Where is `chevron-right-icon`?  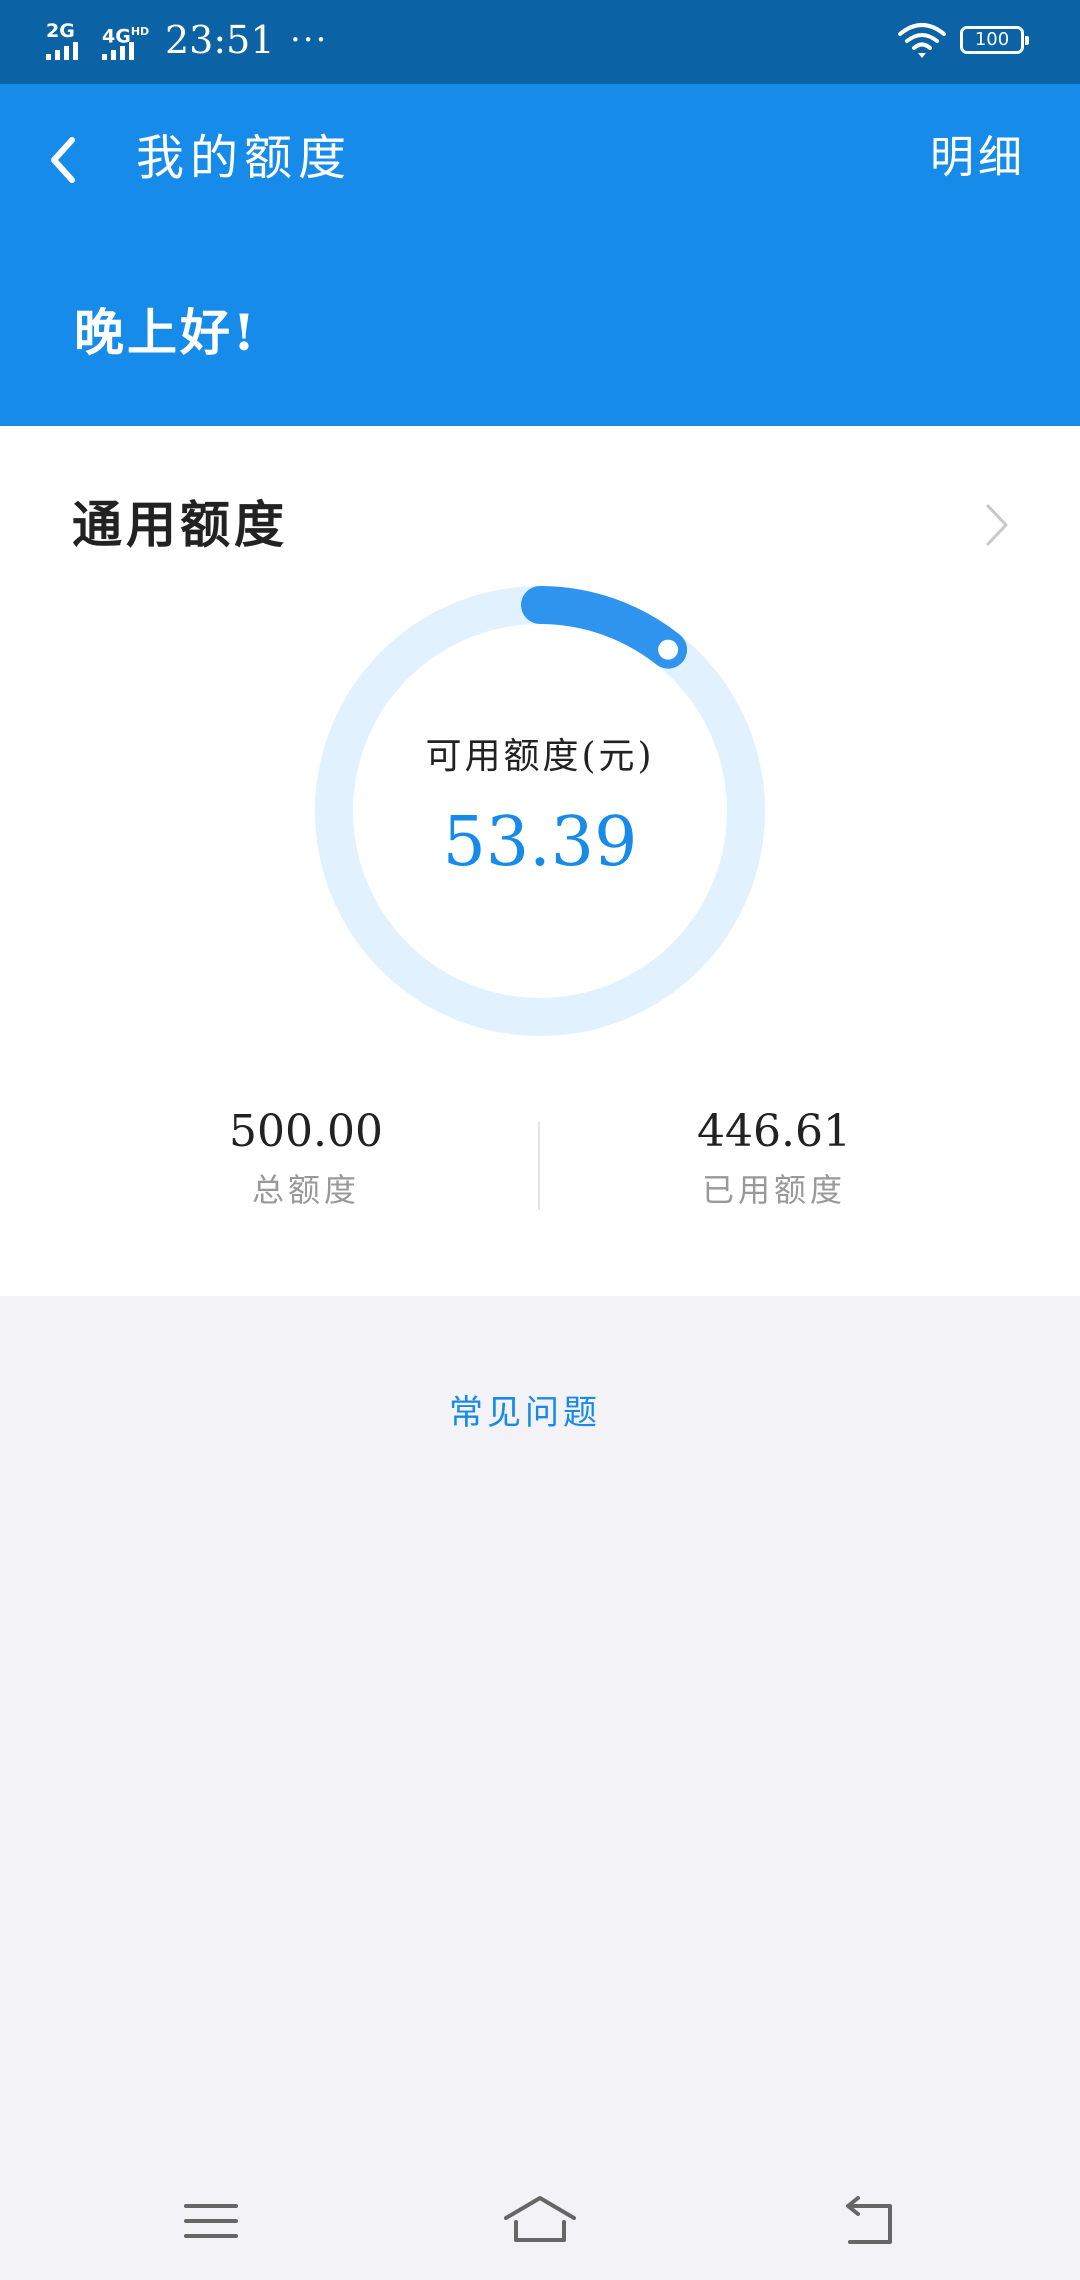 chevron-right-icon is located at coordinates (999, 525).